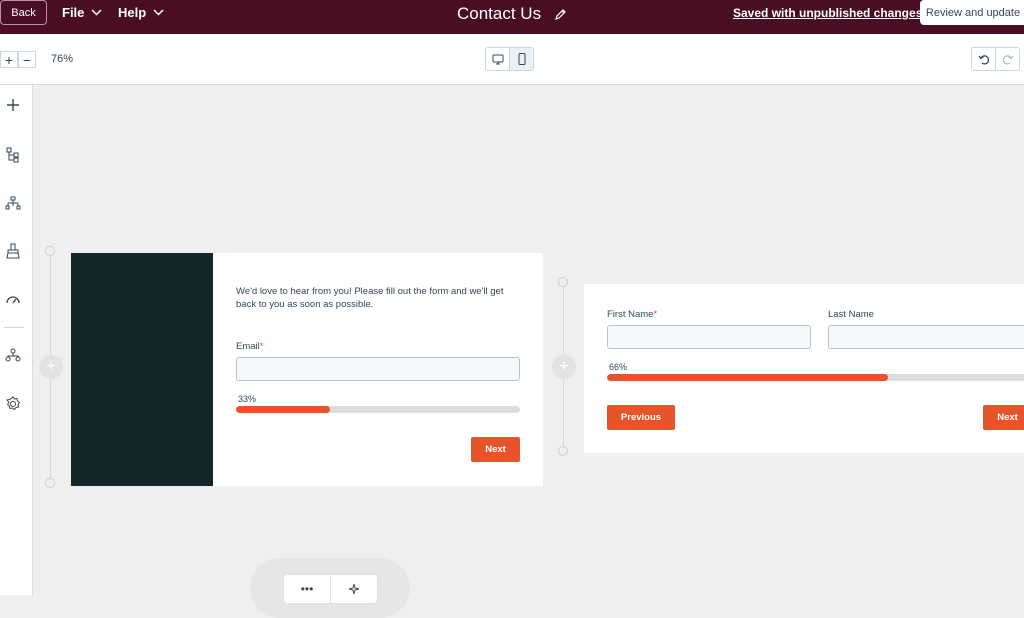 The width and height of the screenshot is (1024, 618). I want to click on add-step-before-button: +, so click(51, 367).